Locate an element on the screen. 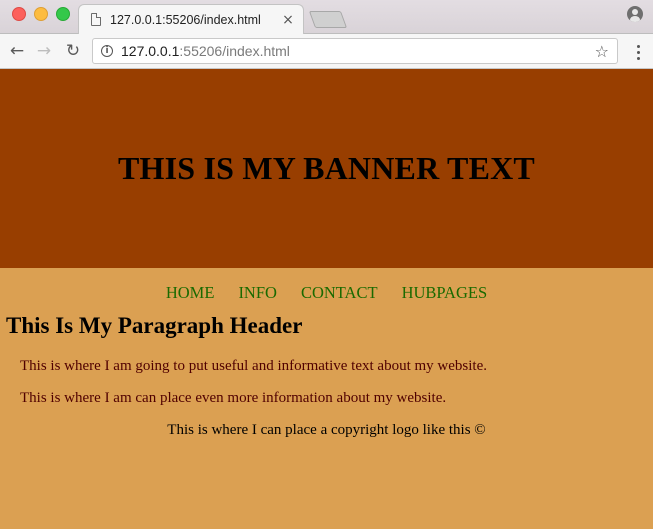  nav-link-contact: CONTACT is located at coordinates (339, 293).